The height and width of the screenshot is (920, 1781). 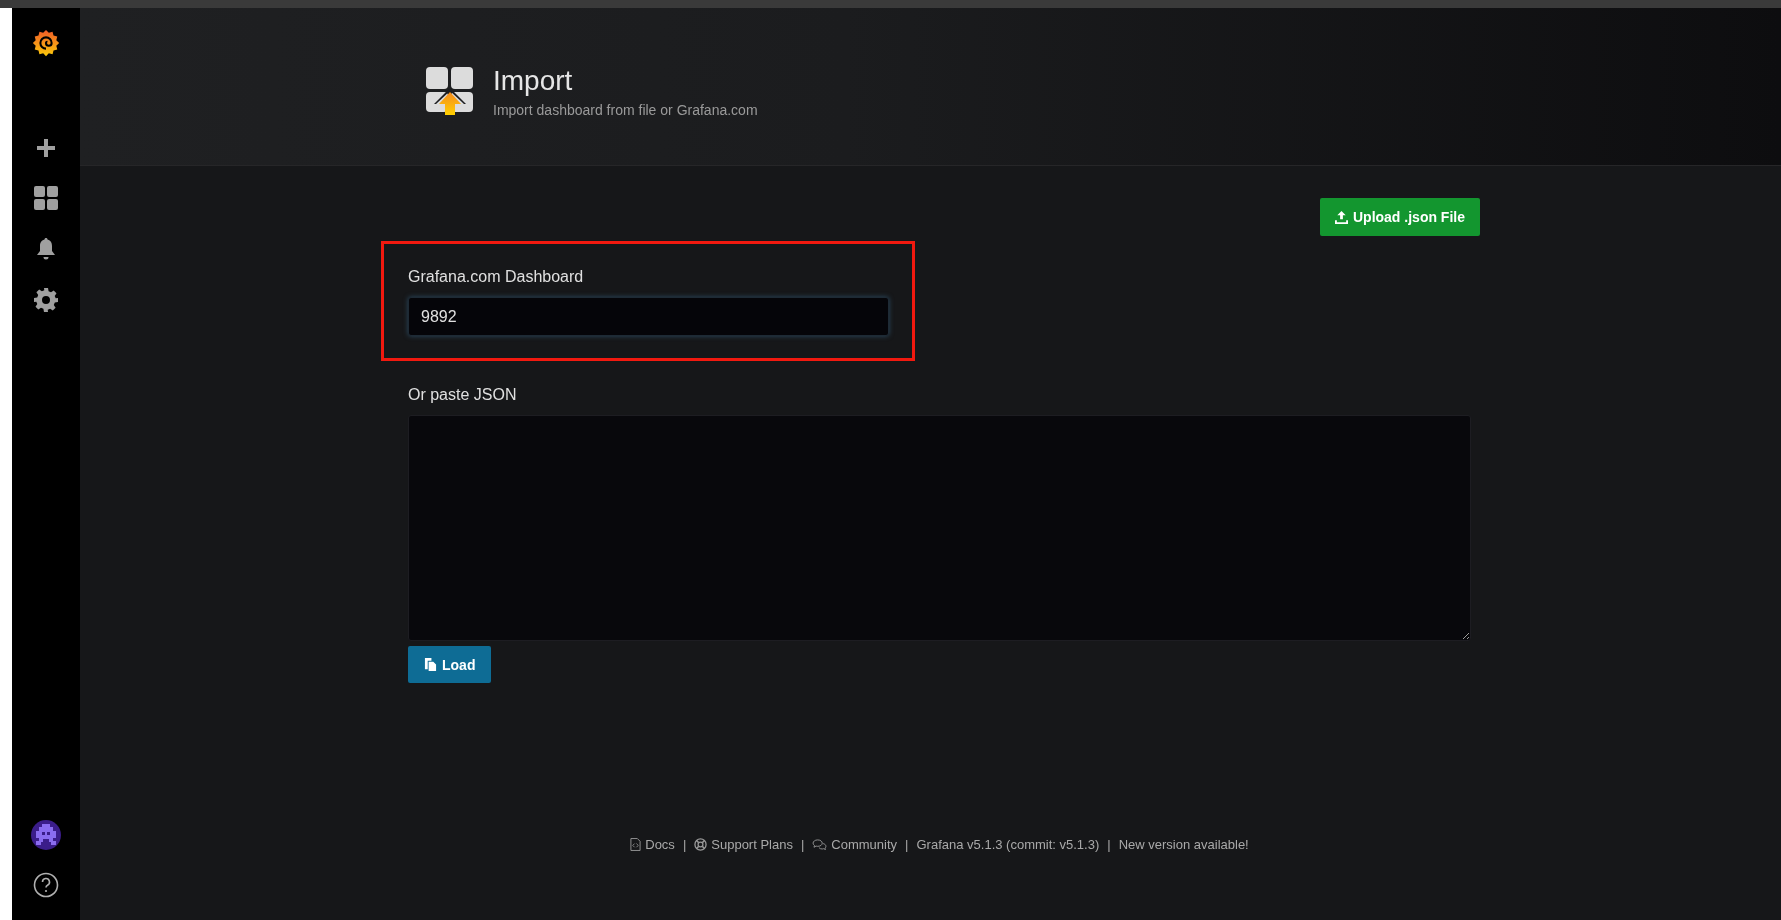 What do you see at coordinates (496, 277) in the screenshot?
I see `field-label: Grafana.com Dashboard` at bounding box center [496, 277].